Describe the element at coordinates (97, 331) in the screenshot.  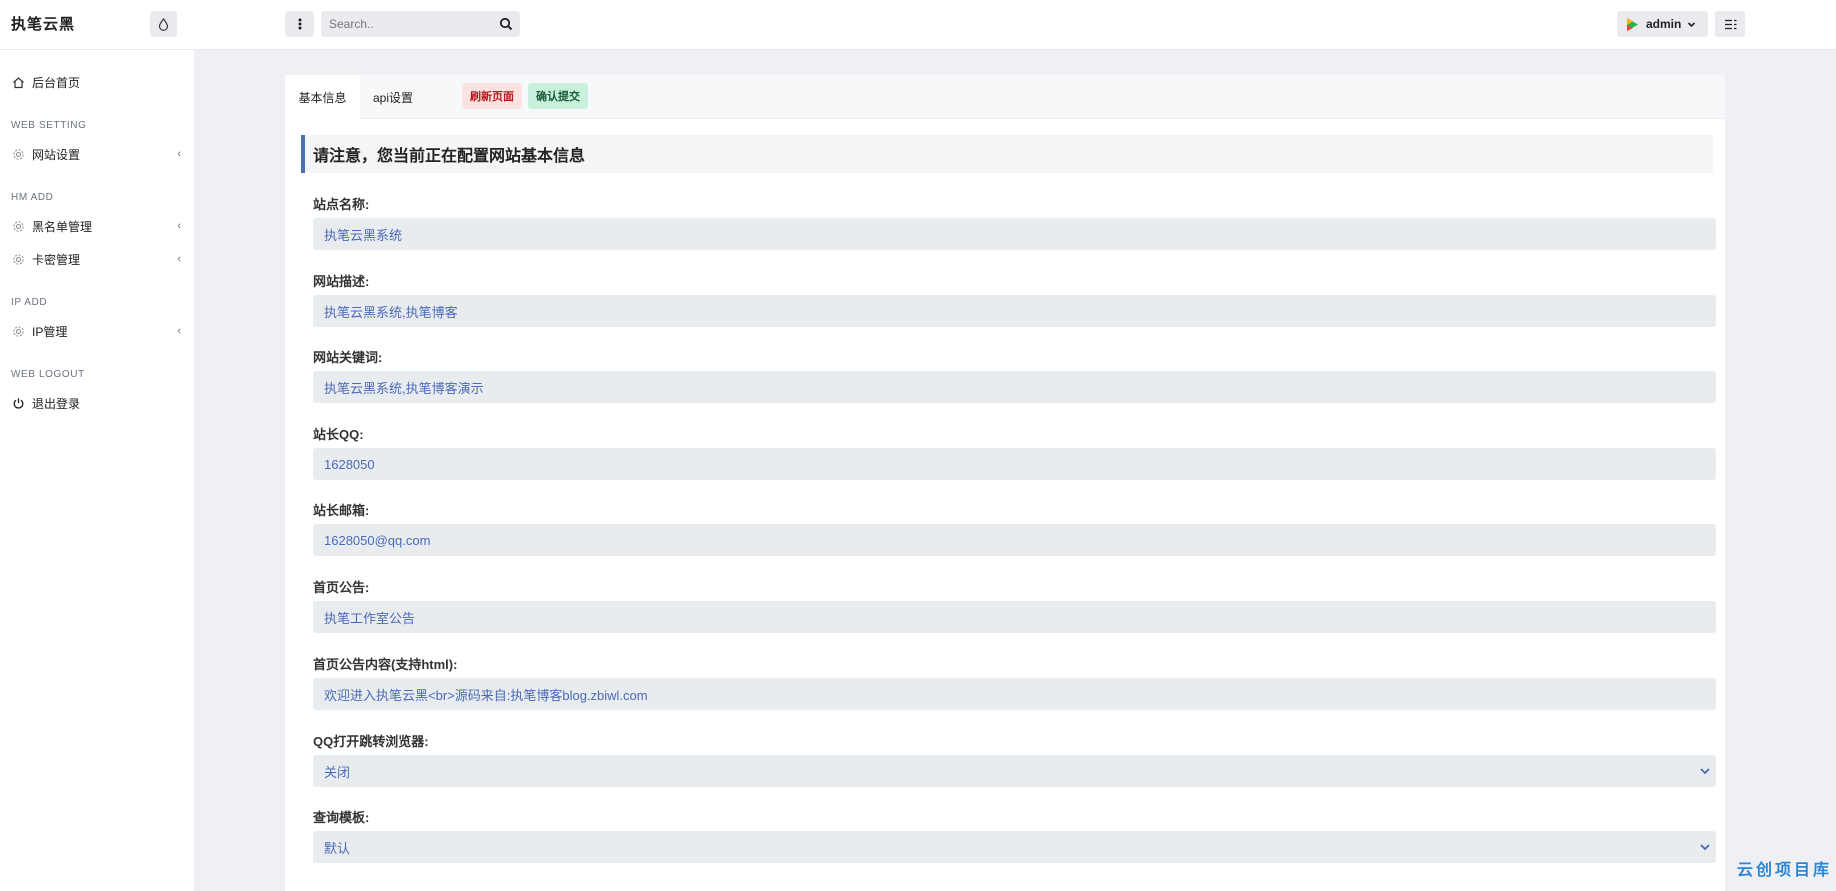
I see `sidebar-item-ip: IP管理 ‹` at that location.